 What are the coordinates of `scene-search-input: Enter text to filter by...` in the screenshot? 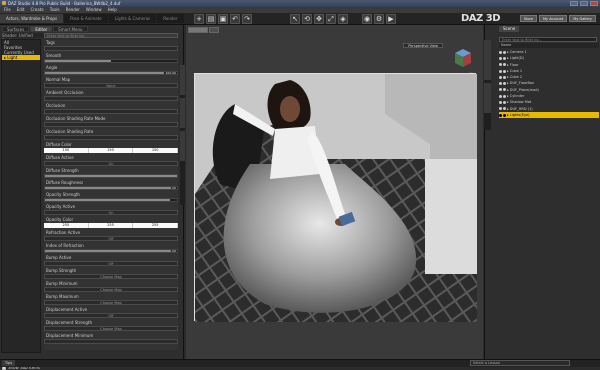 It's located at (548, 39).